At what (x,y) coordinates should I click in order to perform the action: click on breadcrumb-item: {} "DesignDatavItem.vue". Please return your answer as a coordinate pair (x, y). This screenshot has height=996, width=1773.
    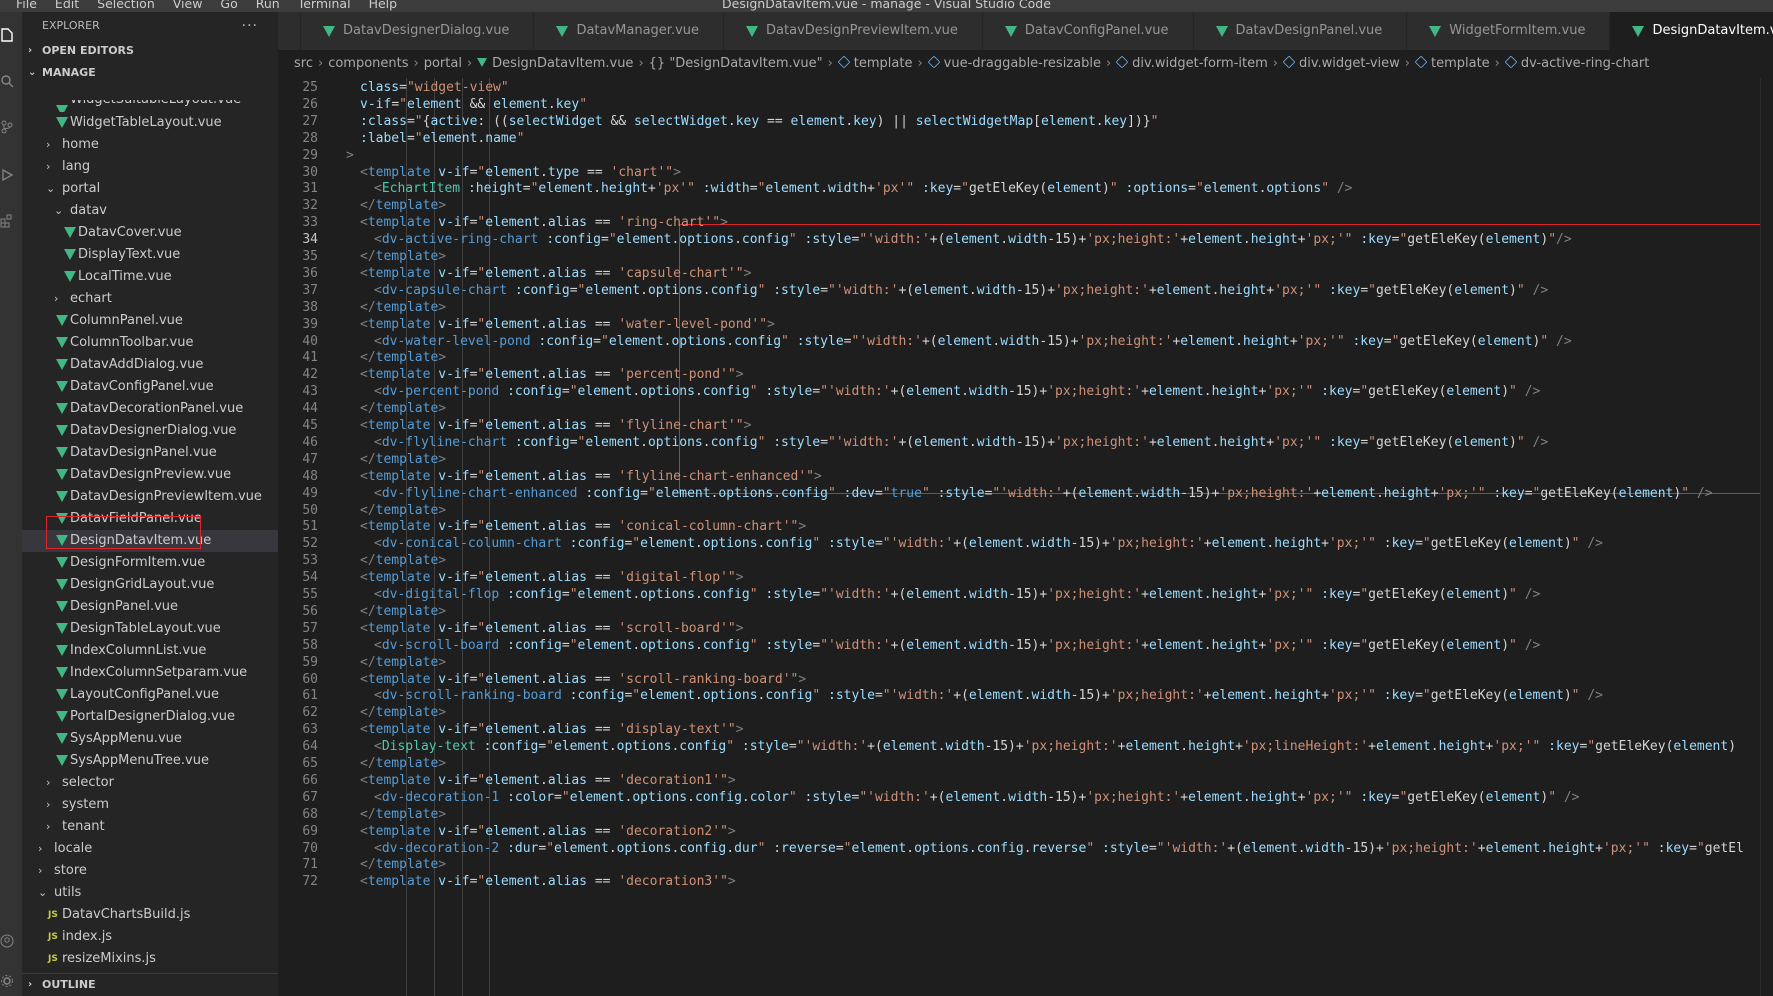
    Looking at the image, I should click on (736, 63).